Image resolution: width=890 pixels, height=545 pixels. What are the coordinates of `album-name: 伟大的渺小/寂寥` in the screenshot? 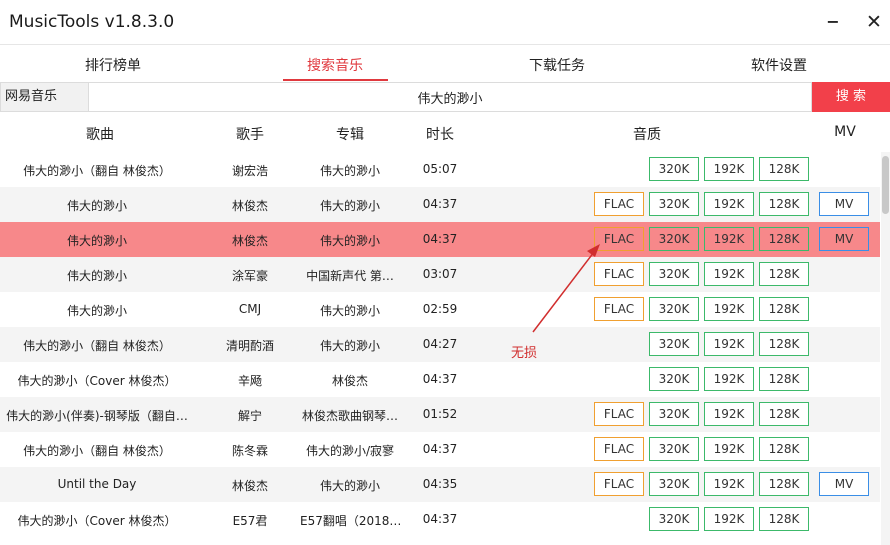 It's located at (350, 451).